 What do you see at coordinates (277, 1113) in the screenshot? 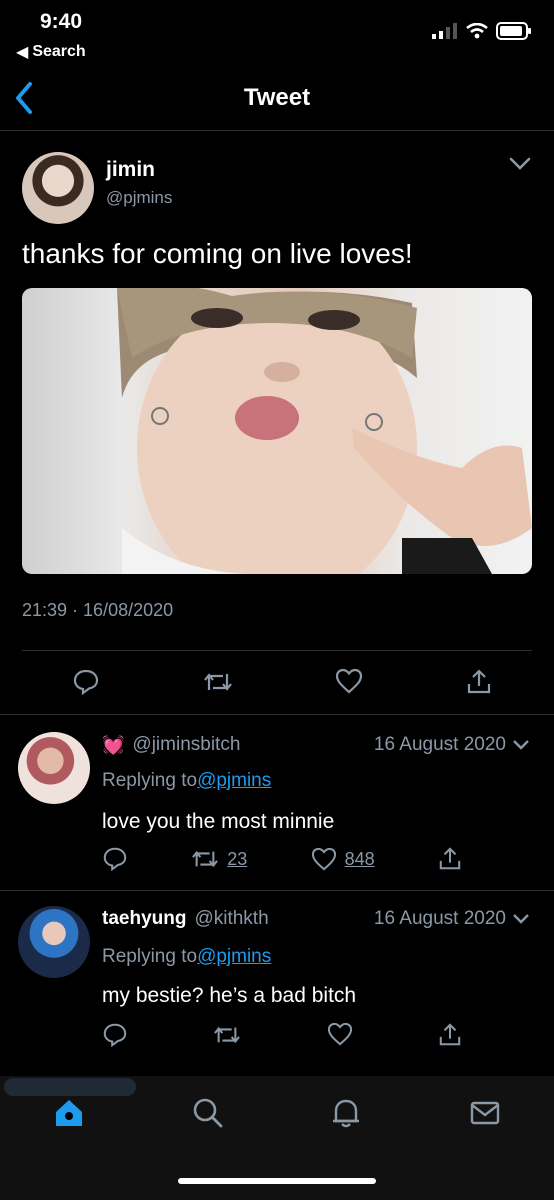
I see `tab-bar-items` at bounding box center [277, 1113].